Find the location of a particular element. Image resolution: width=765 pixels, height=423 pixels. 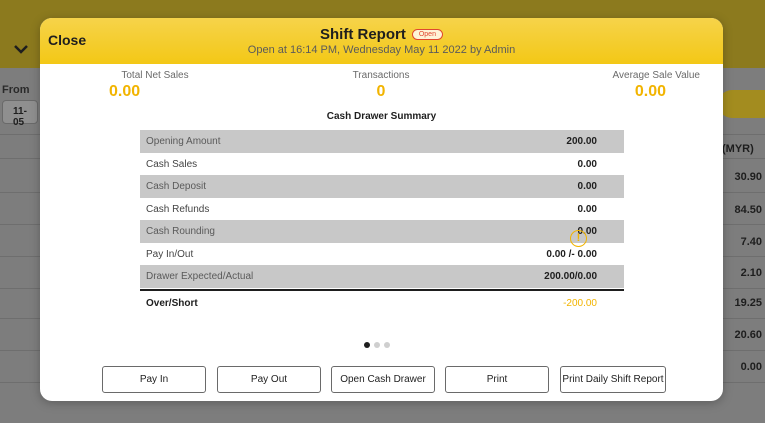

print-button: Print is located at coordinates (497, 379).